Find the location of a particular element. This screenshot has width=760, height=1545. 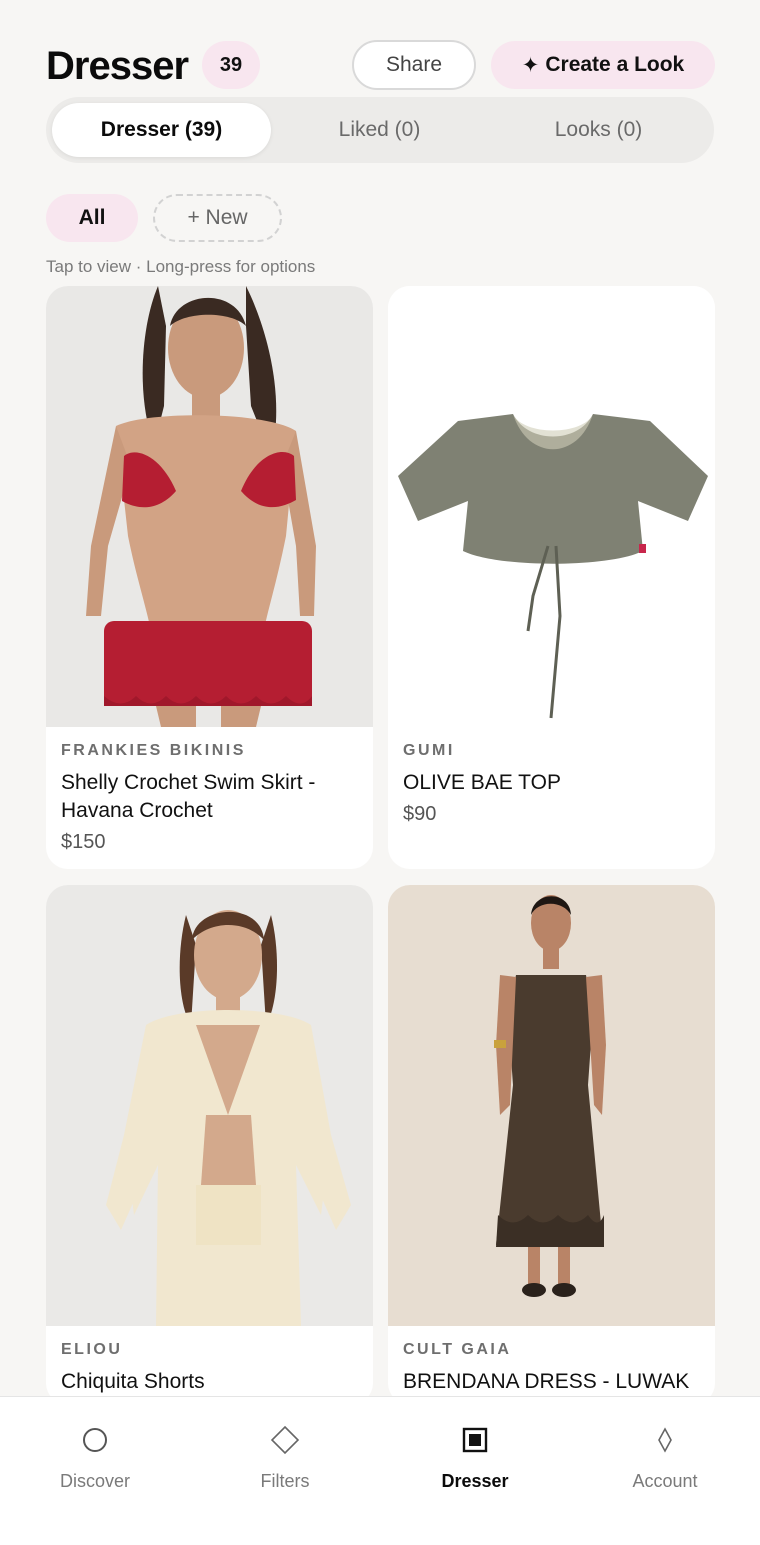

product-info: ELIOU Chiquita Shorts is located at coordinates (209, 1368).